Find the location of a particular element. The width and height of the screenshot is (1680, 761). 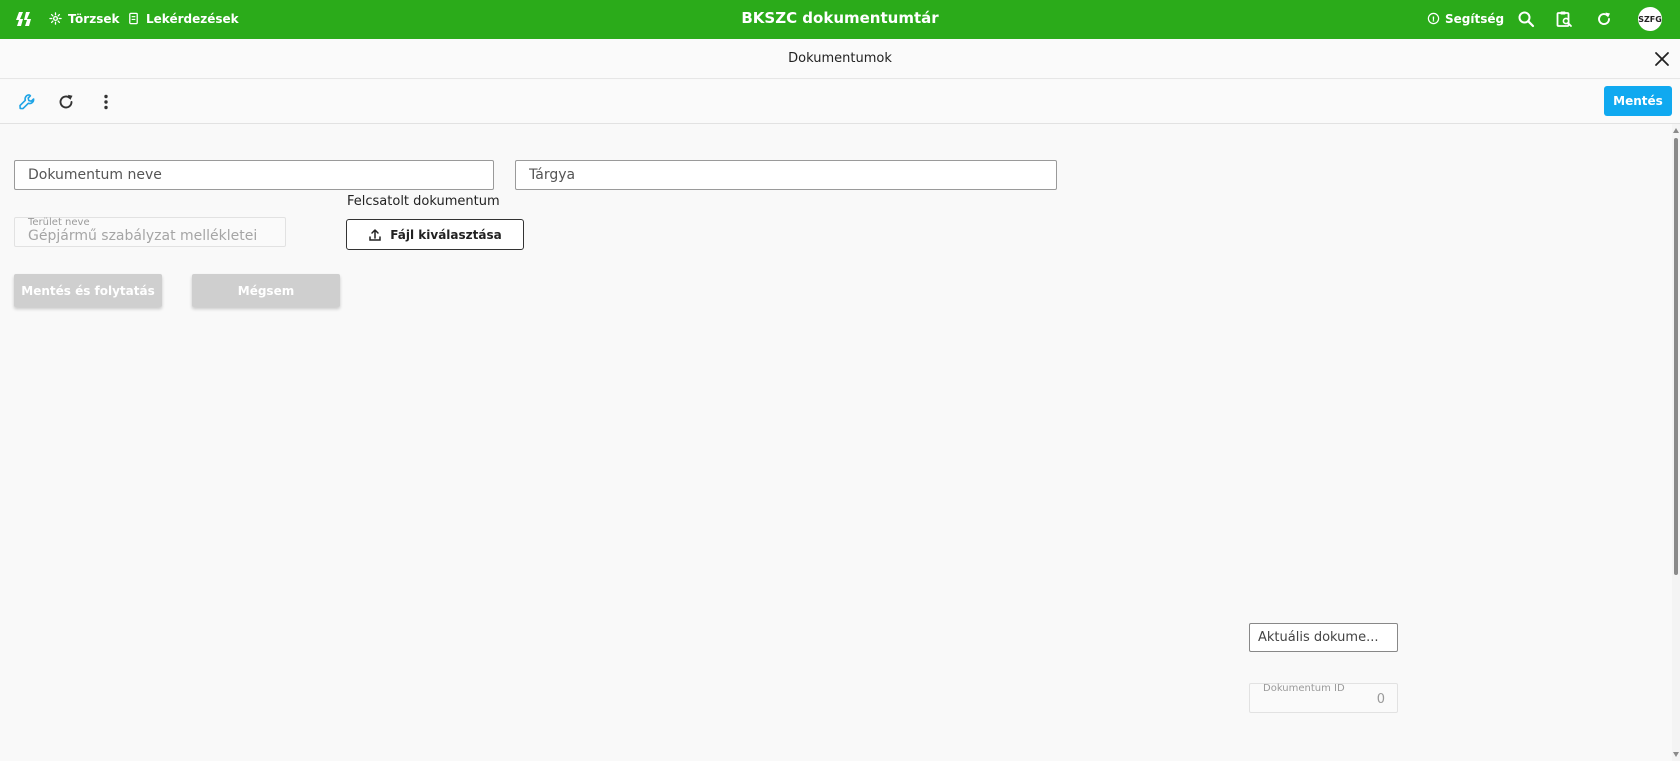

upload-icon is located at coordinates (375, 234).